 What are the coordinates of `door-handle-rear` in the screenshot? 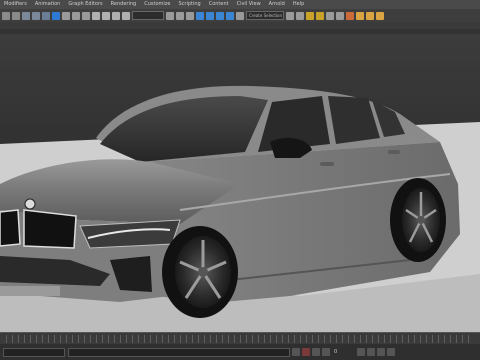 It's located at (394, 152).